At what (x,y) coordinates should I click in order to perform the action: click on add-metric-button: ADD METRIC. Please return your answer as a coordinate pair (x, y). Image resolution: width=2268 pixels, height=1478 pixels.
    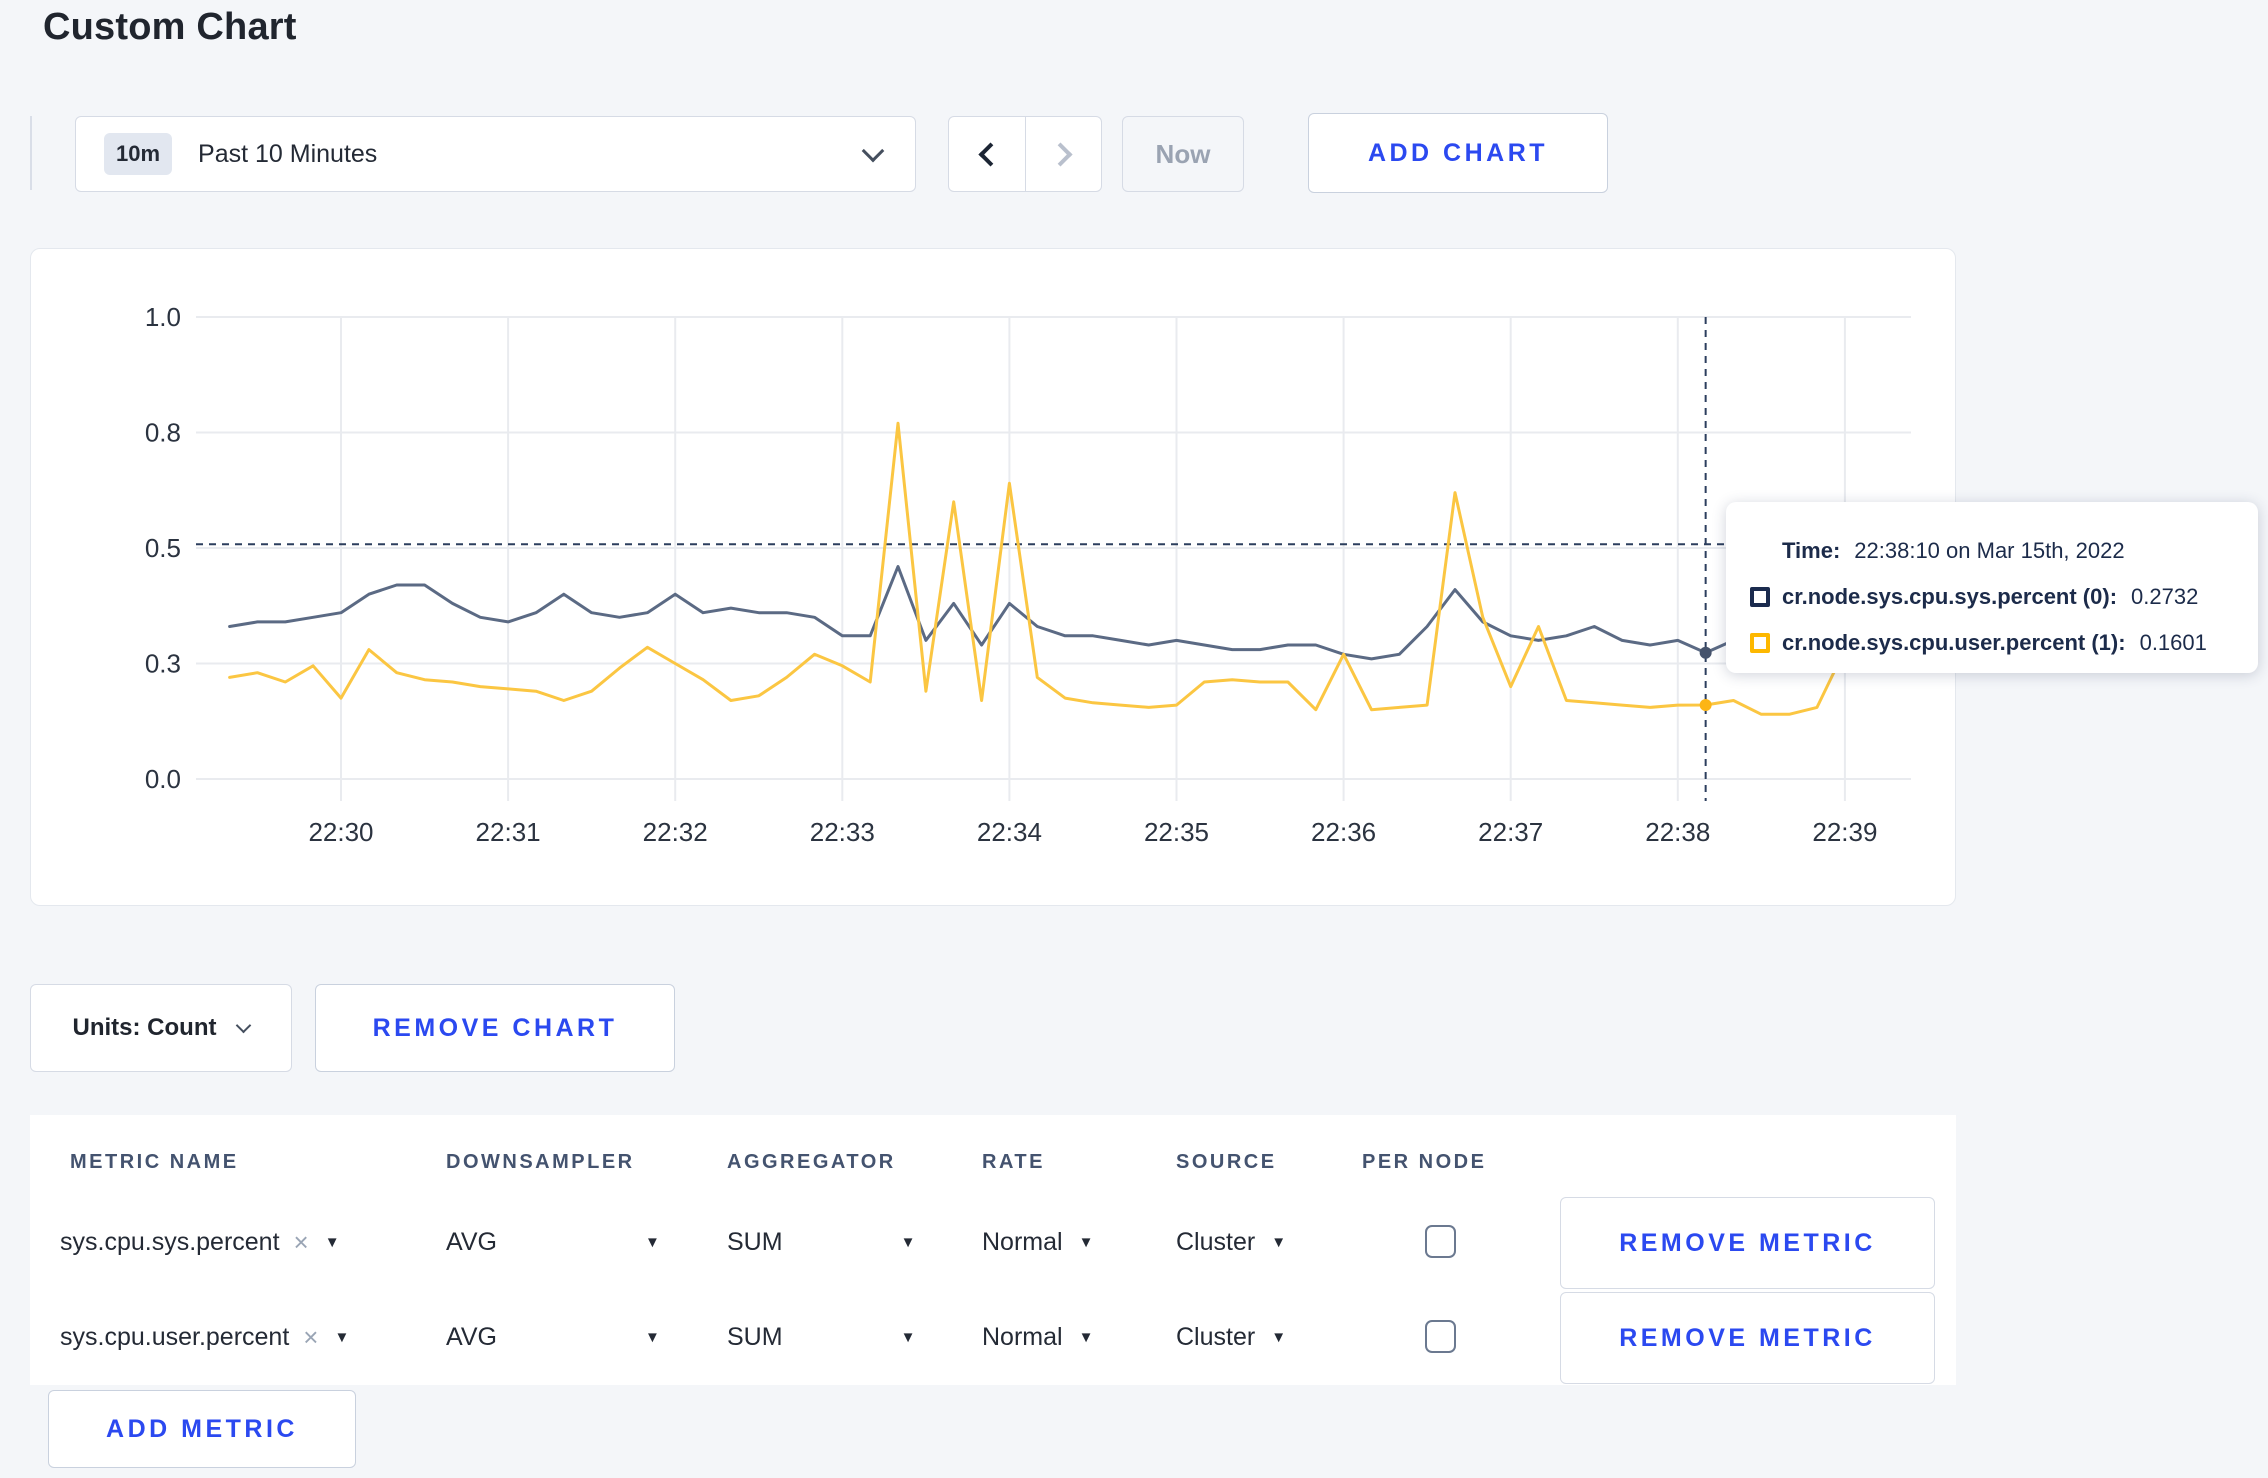
    Looking at the image, I should click on (202, 1429).